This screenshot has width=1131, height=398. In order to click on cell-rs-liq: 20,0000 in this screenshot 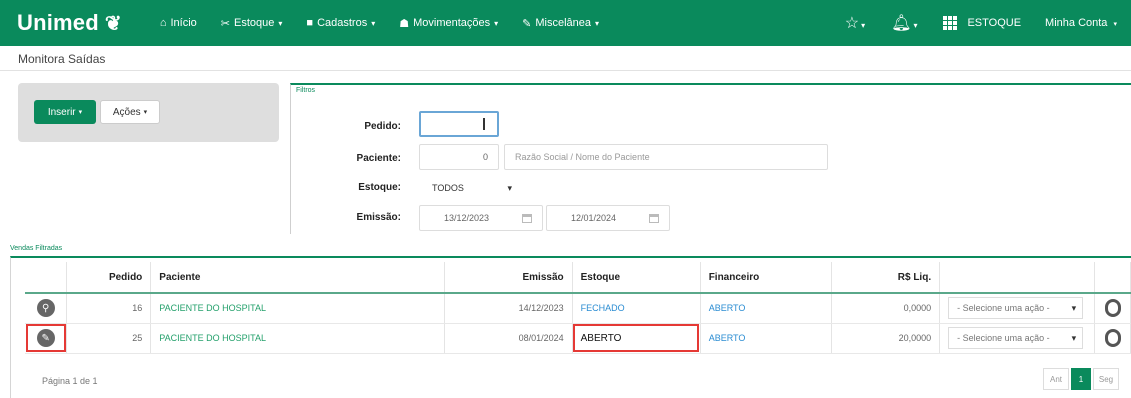, I will do `click(886, 338)`.